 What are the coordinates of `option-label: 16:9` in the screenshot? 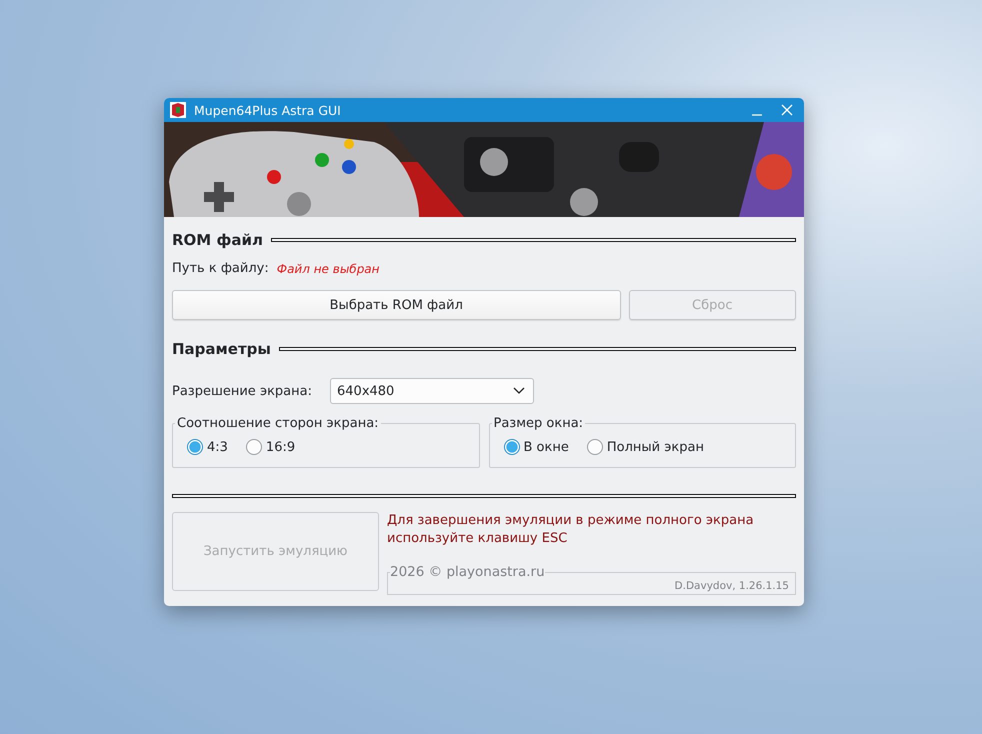 It's located at (281, 447).